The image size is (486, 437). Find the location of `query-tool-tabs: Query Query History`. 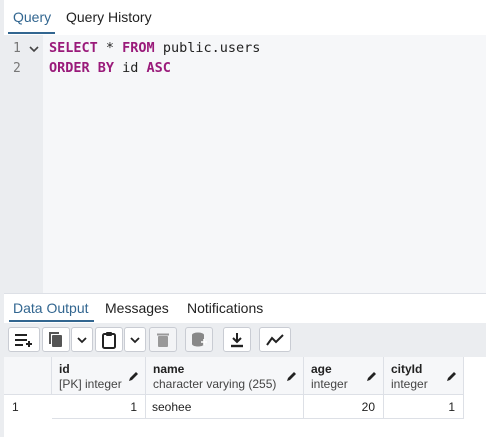

query-tool-tabs: Query Query History is located at coordinates (245, 18).